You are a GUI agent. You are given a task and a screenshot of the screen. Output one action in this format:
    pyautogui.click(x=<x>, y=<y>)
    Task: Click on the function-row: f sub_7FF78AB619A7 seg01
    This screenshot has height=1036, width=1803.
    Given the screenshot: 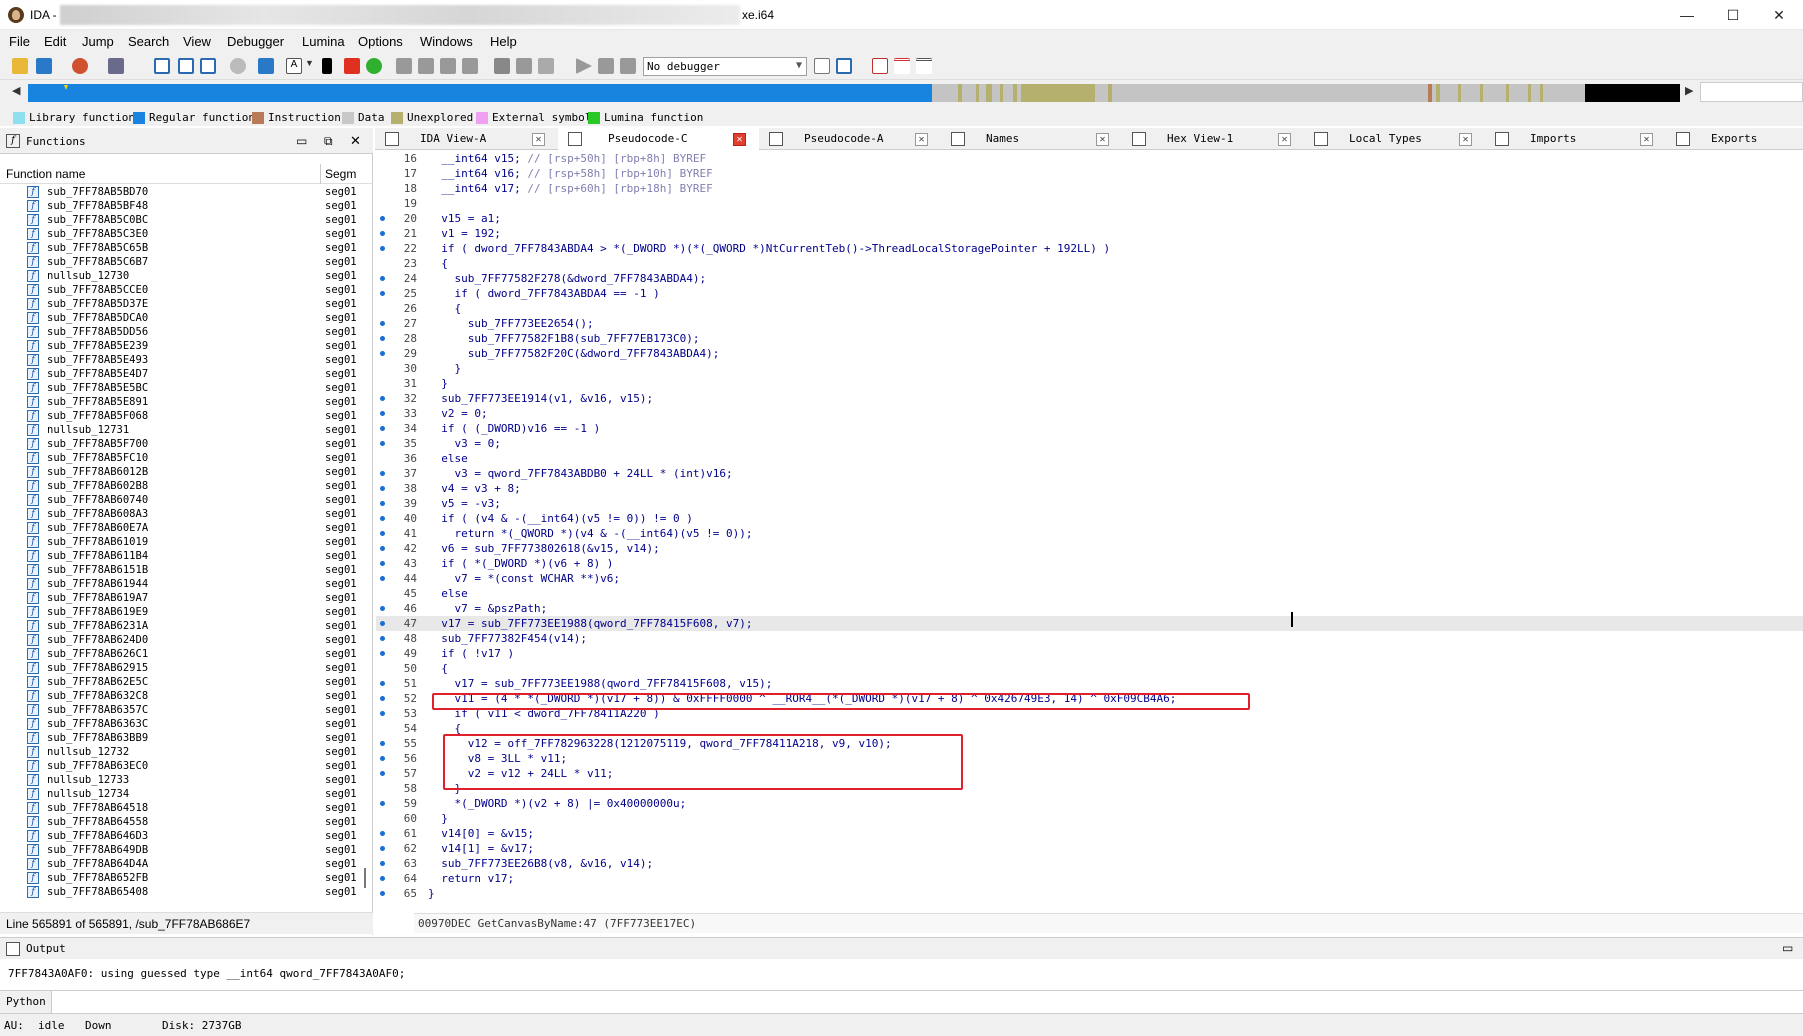 What is the action you would take?
    pyautogui.click(x=183, y=598)
    